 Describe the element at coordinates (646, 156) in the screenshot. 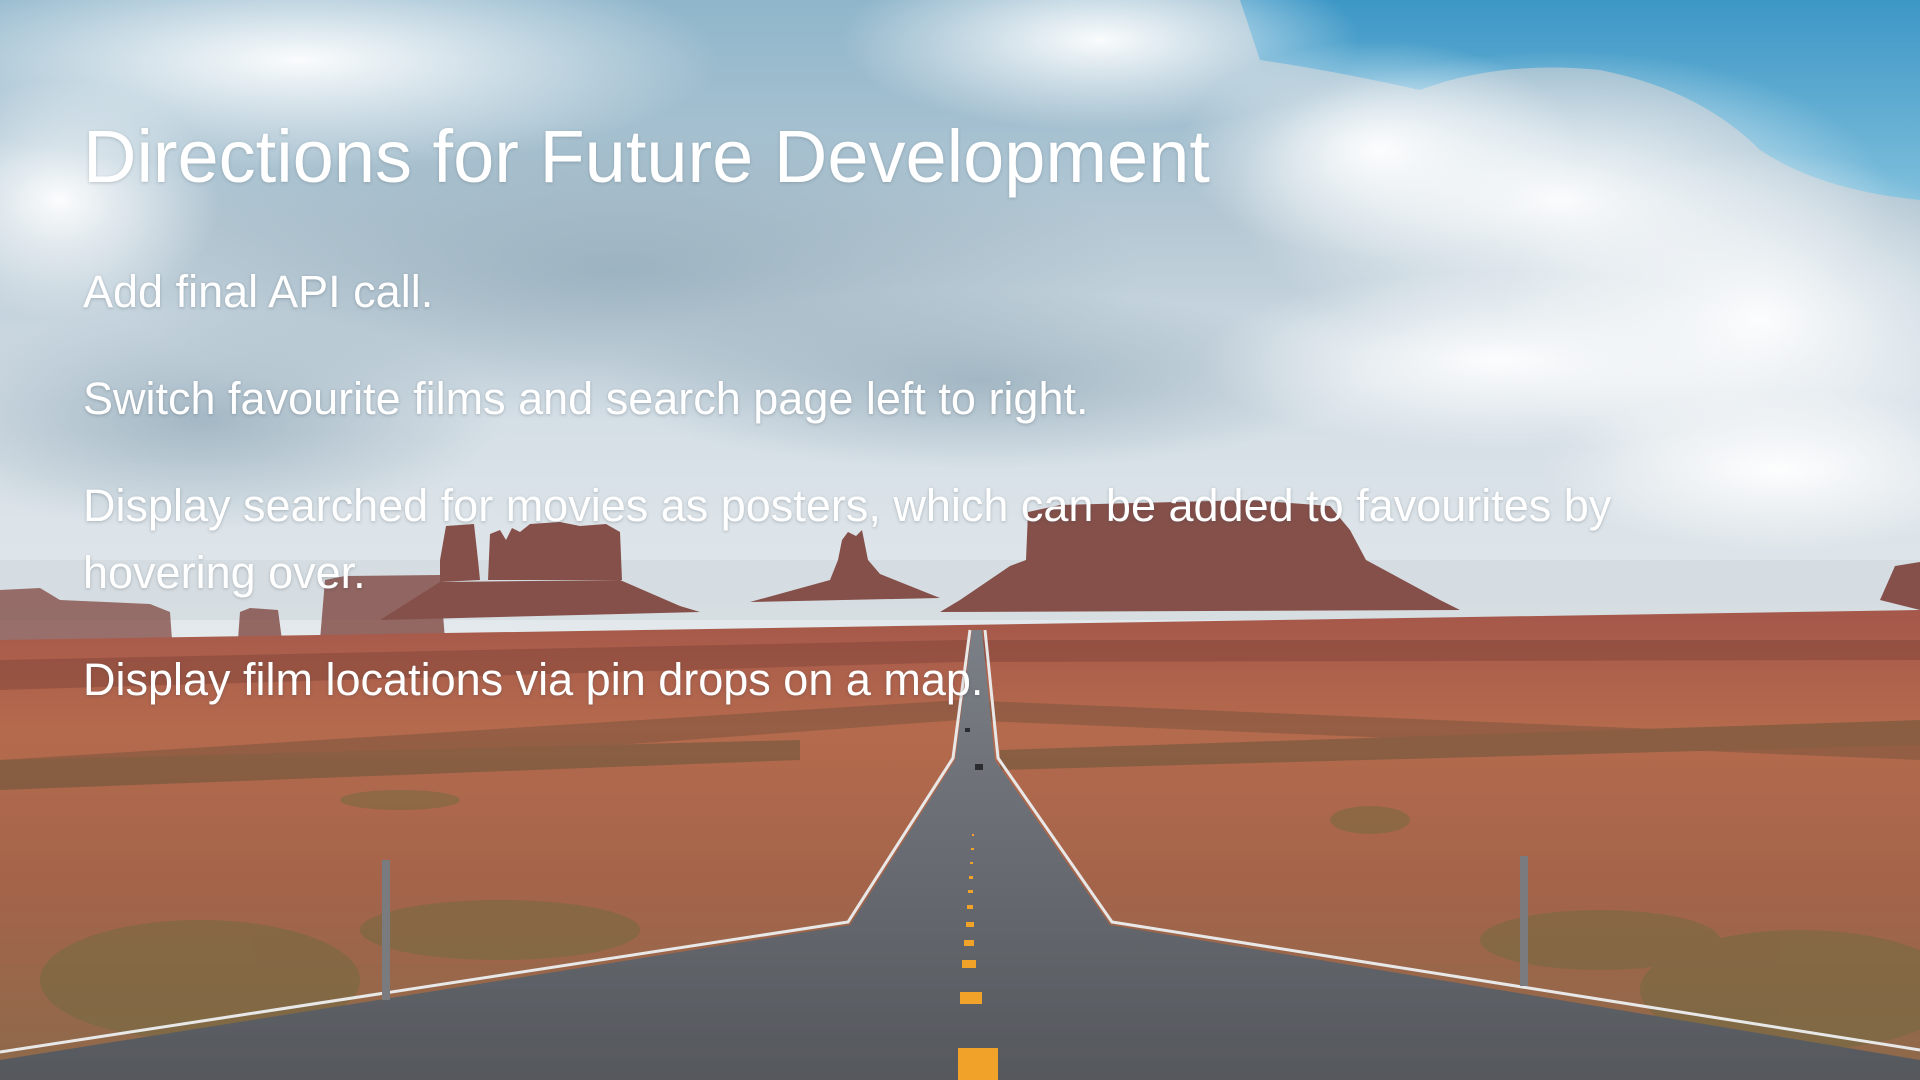

I see `slide-title: Directions for Future Development` at that location.